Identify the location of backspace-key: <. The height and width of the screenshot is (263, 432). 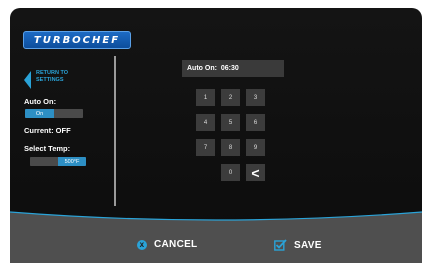
(255, 172).